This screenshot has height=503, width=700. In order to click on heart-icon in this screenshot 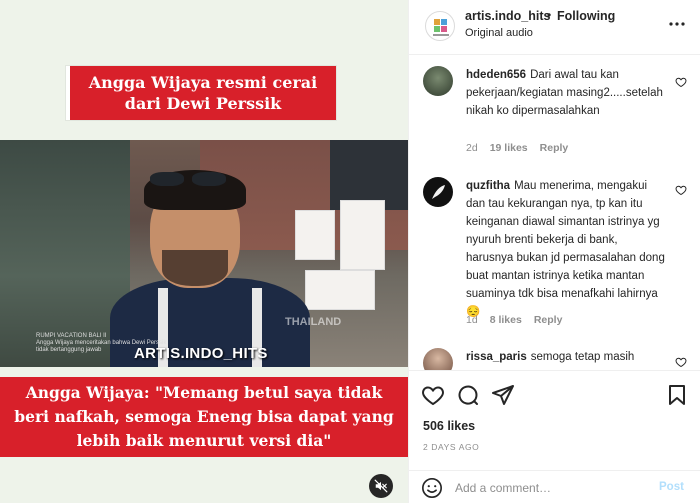, I will do `click(433, 395)`.